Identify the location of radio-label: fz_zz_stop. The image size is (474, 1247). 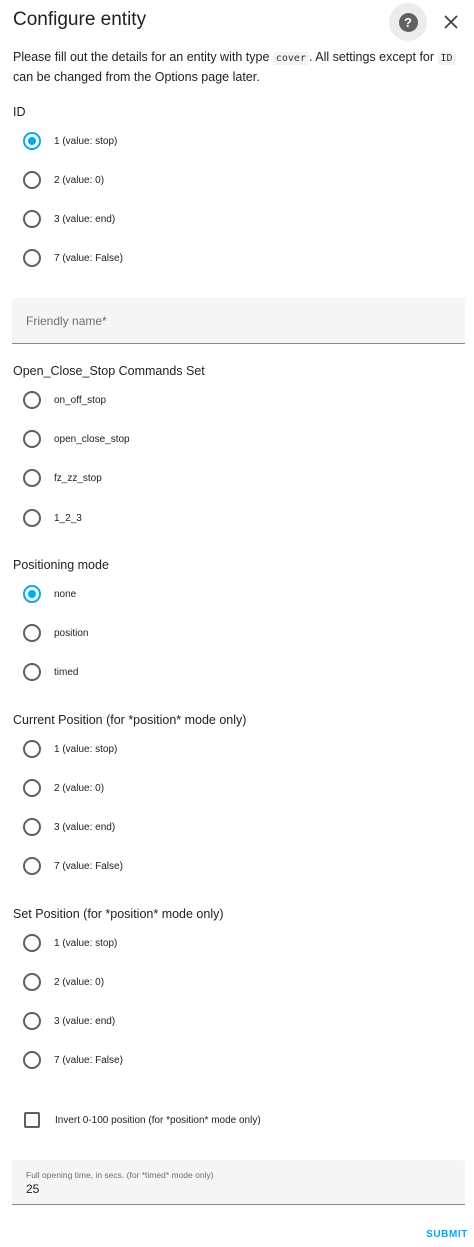
(78, 478).